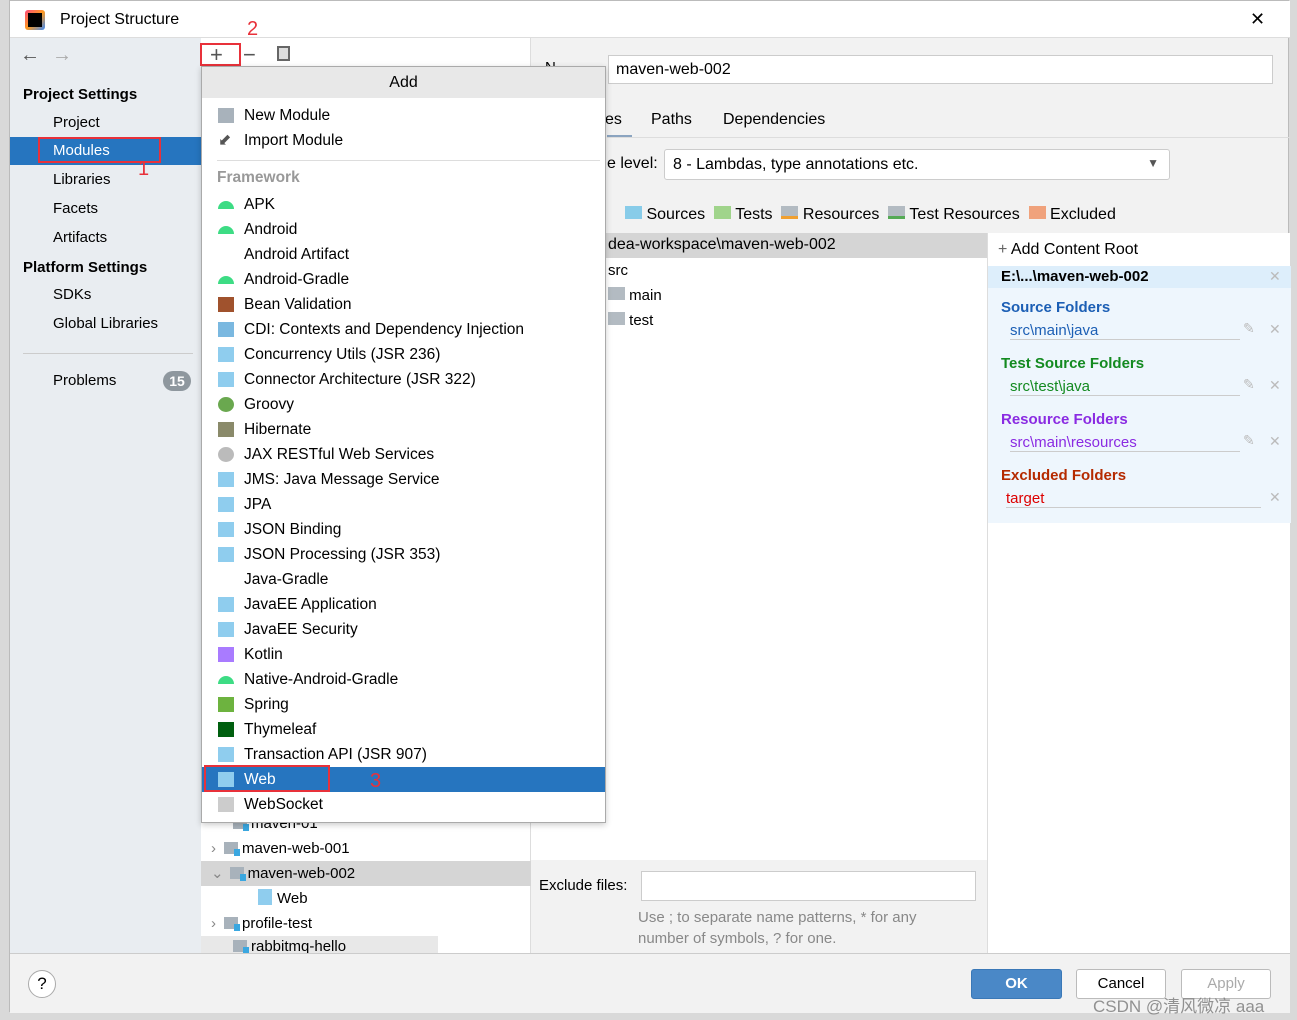  What do you see at coordinates (940, 69) in the screenshot?
I see `name-input: maven-web-002` at bounding box center [940, 69].